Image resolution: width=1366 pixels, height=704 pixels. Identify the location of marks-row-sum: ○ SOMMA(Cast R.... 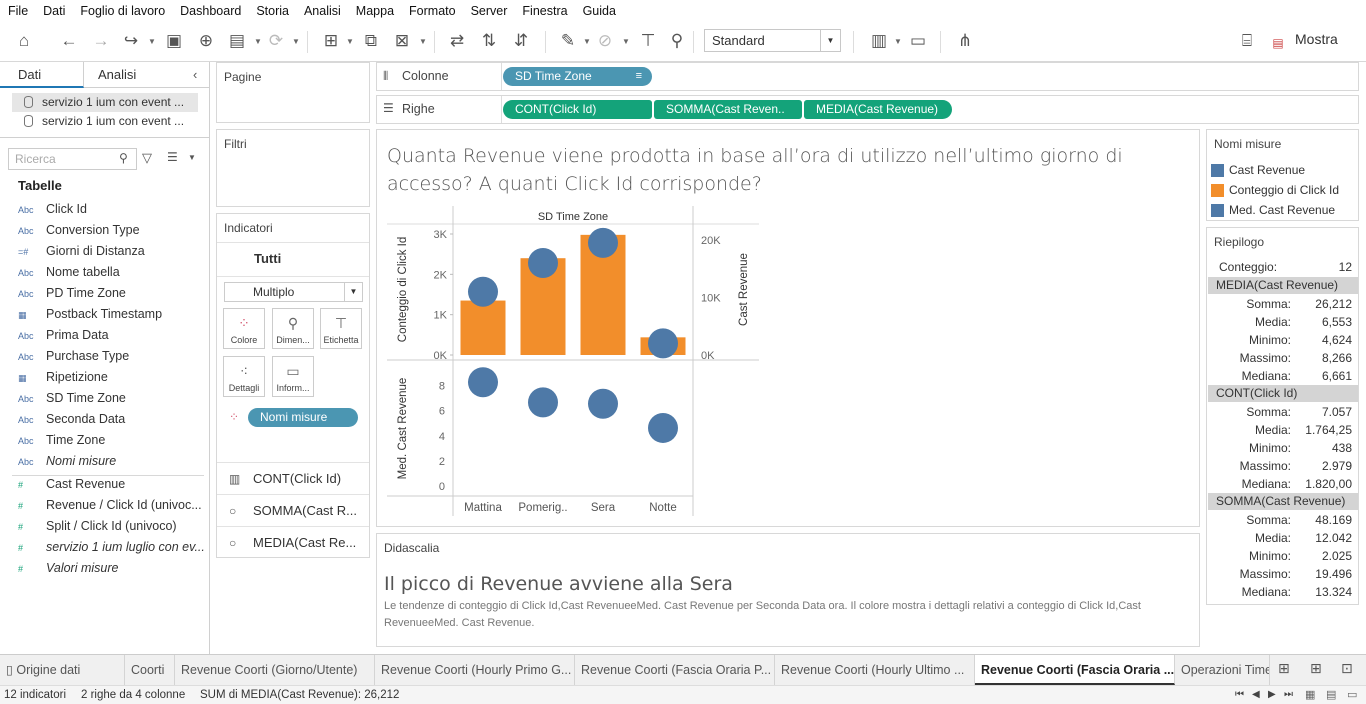
(293, 510).